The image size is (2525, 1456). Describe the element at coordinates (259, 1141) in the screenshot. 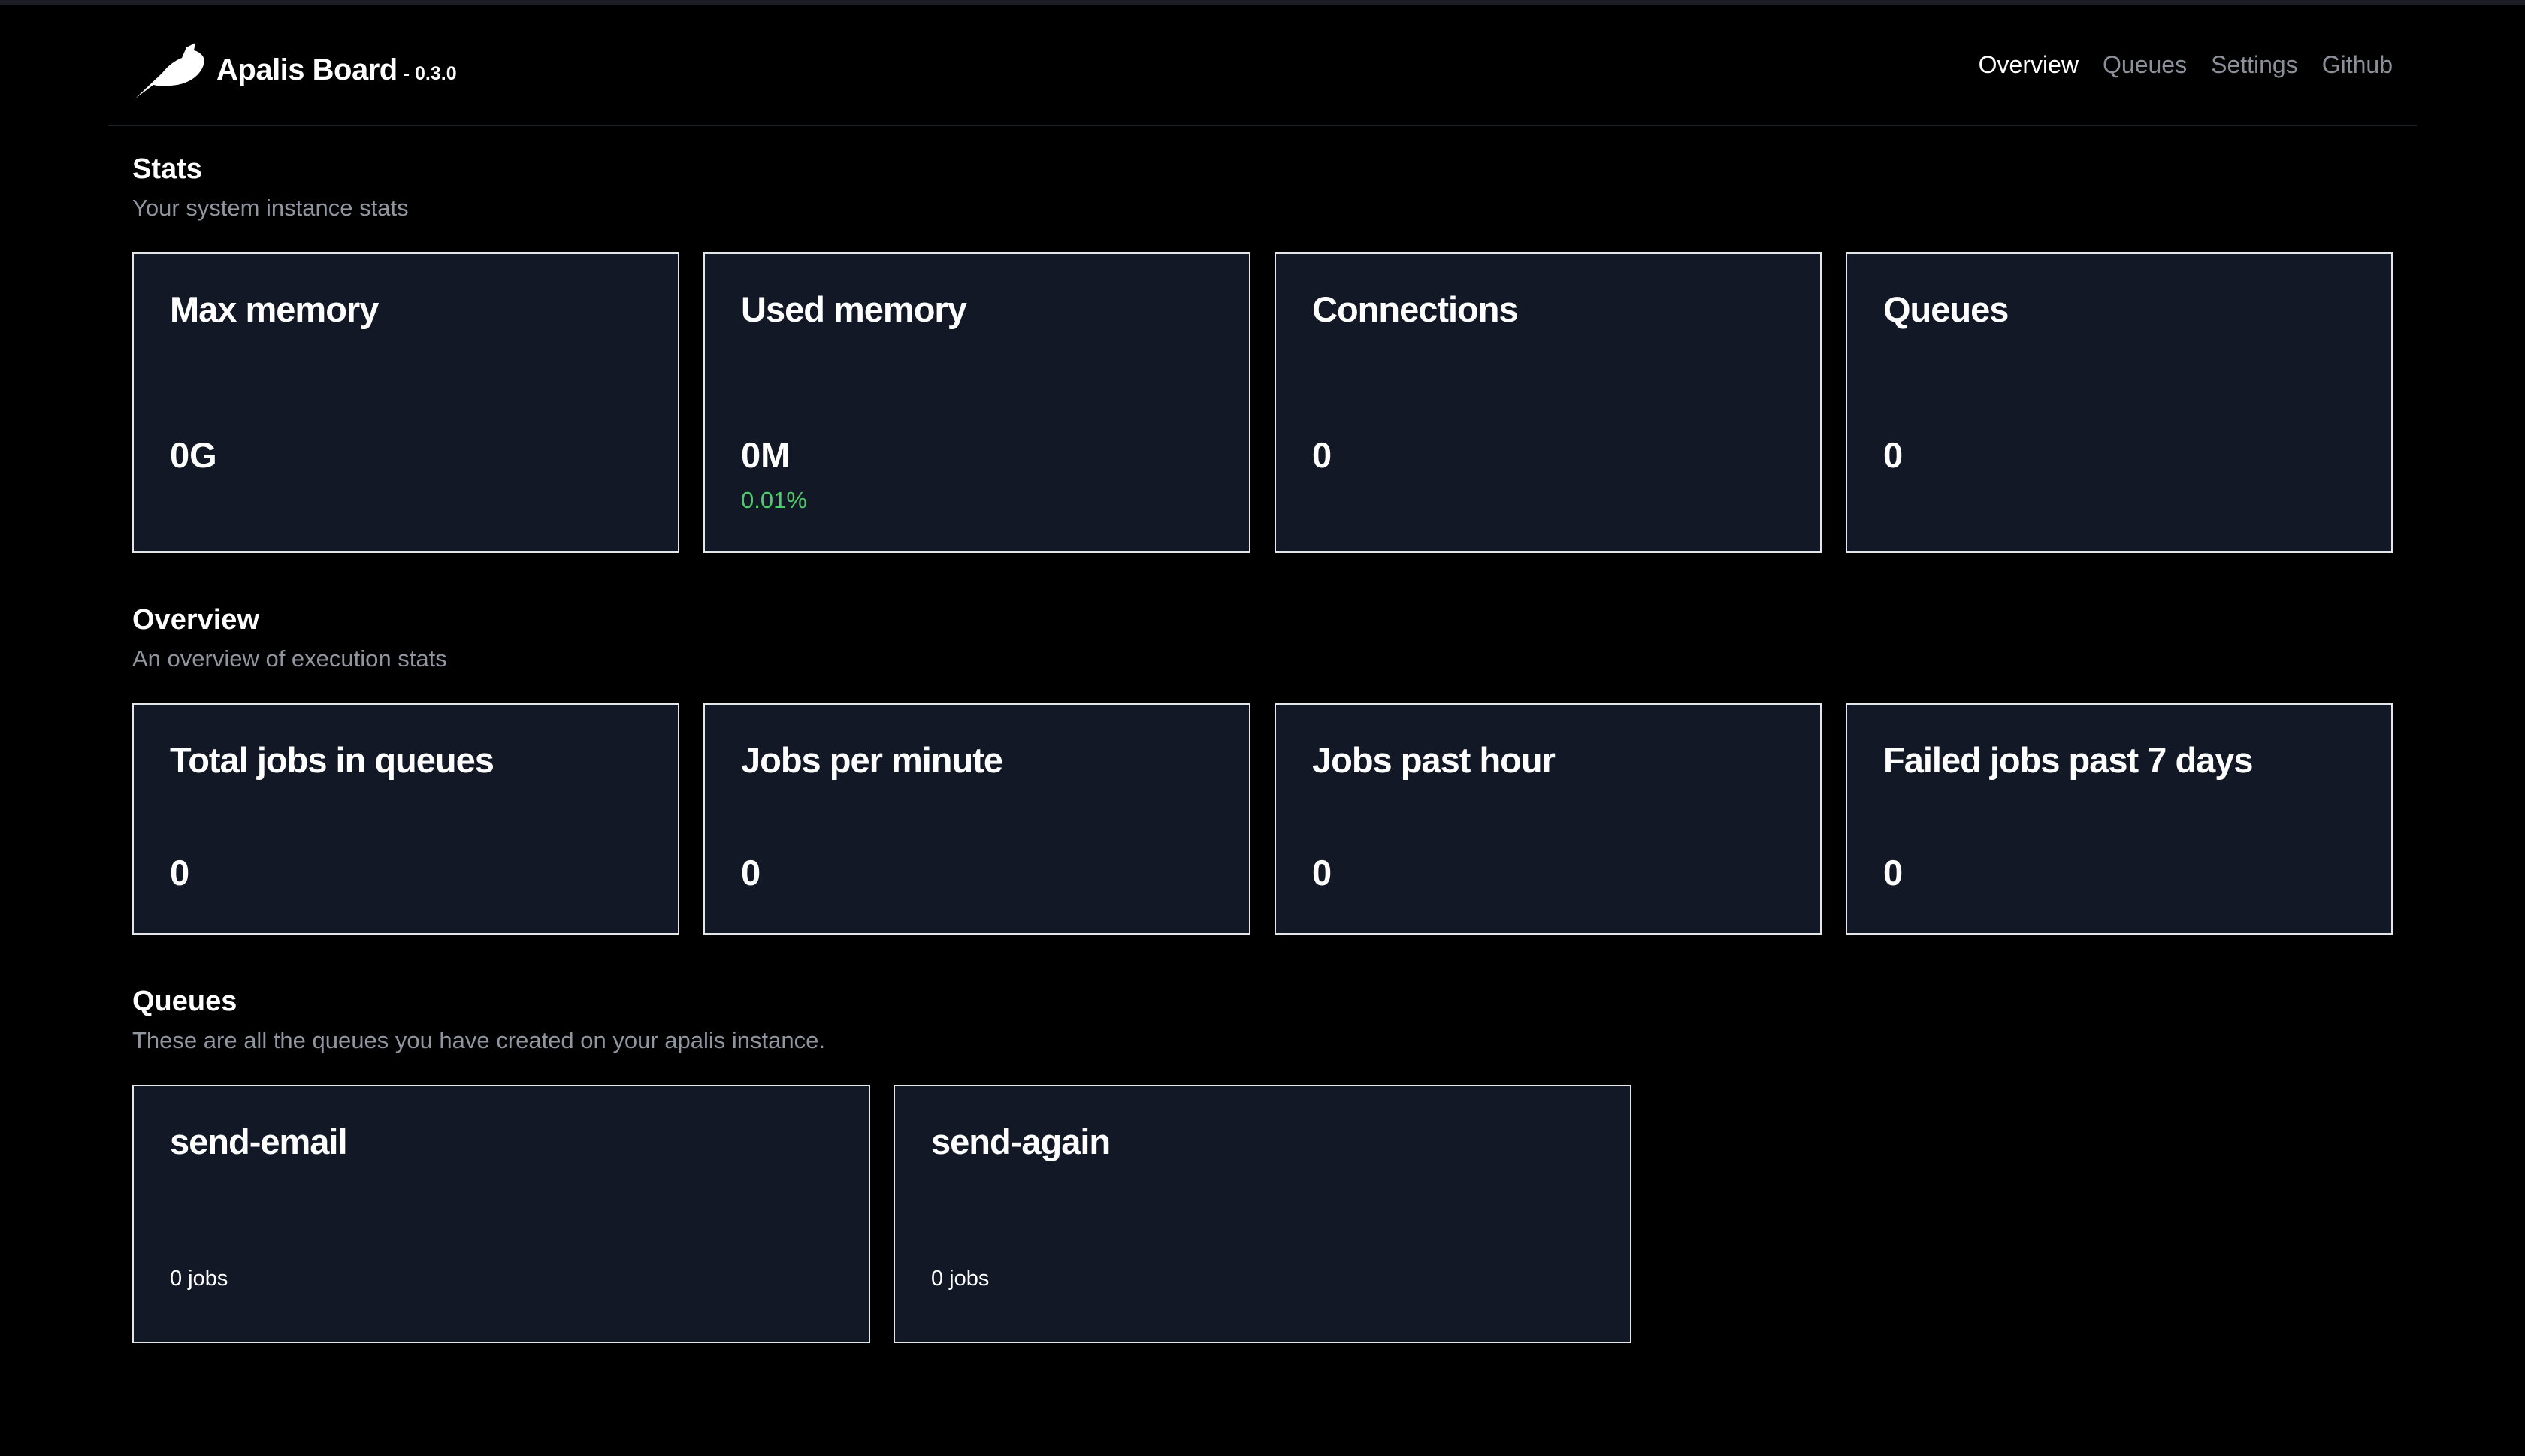

I see `queue-name: send-email` at that location.